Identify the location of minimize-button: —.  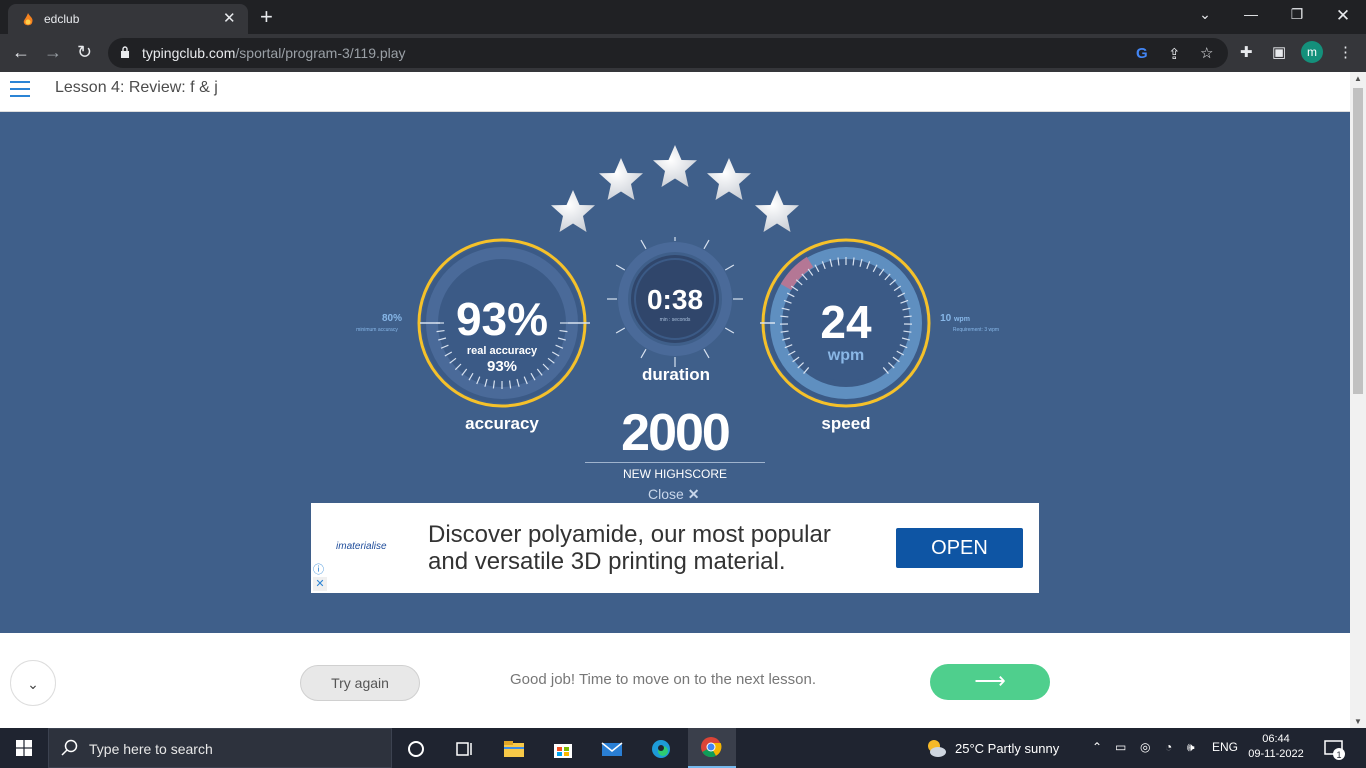
(1251, 14).